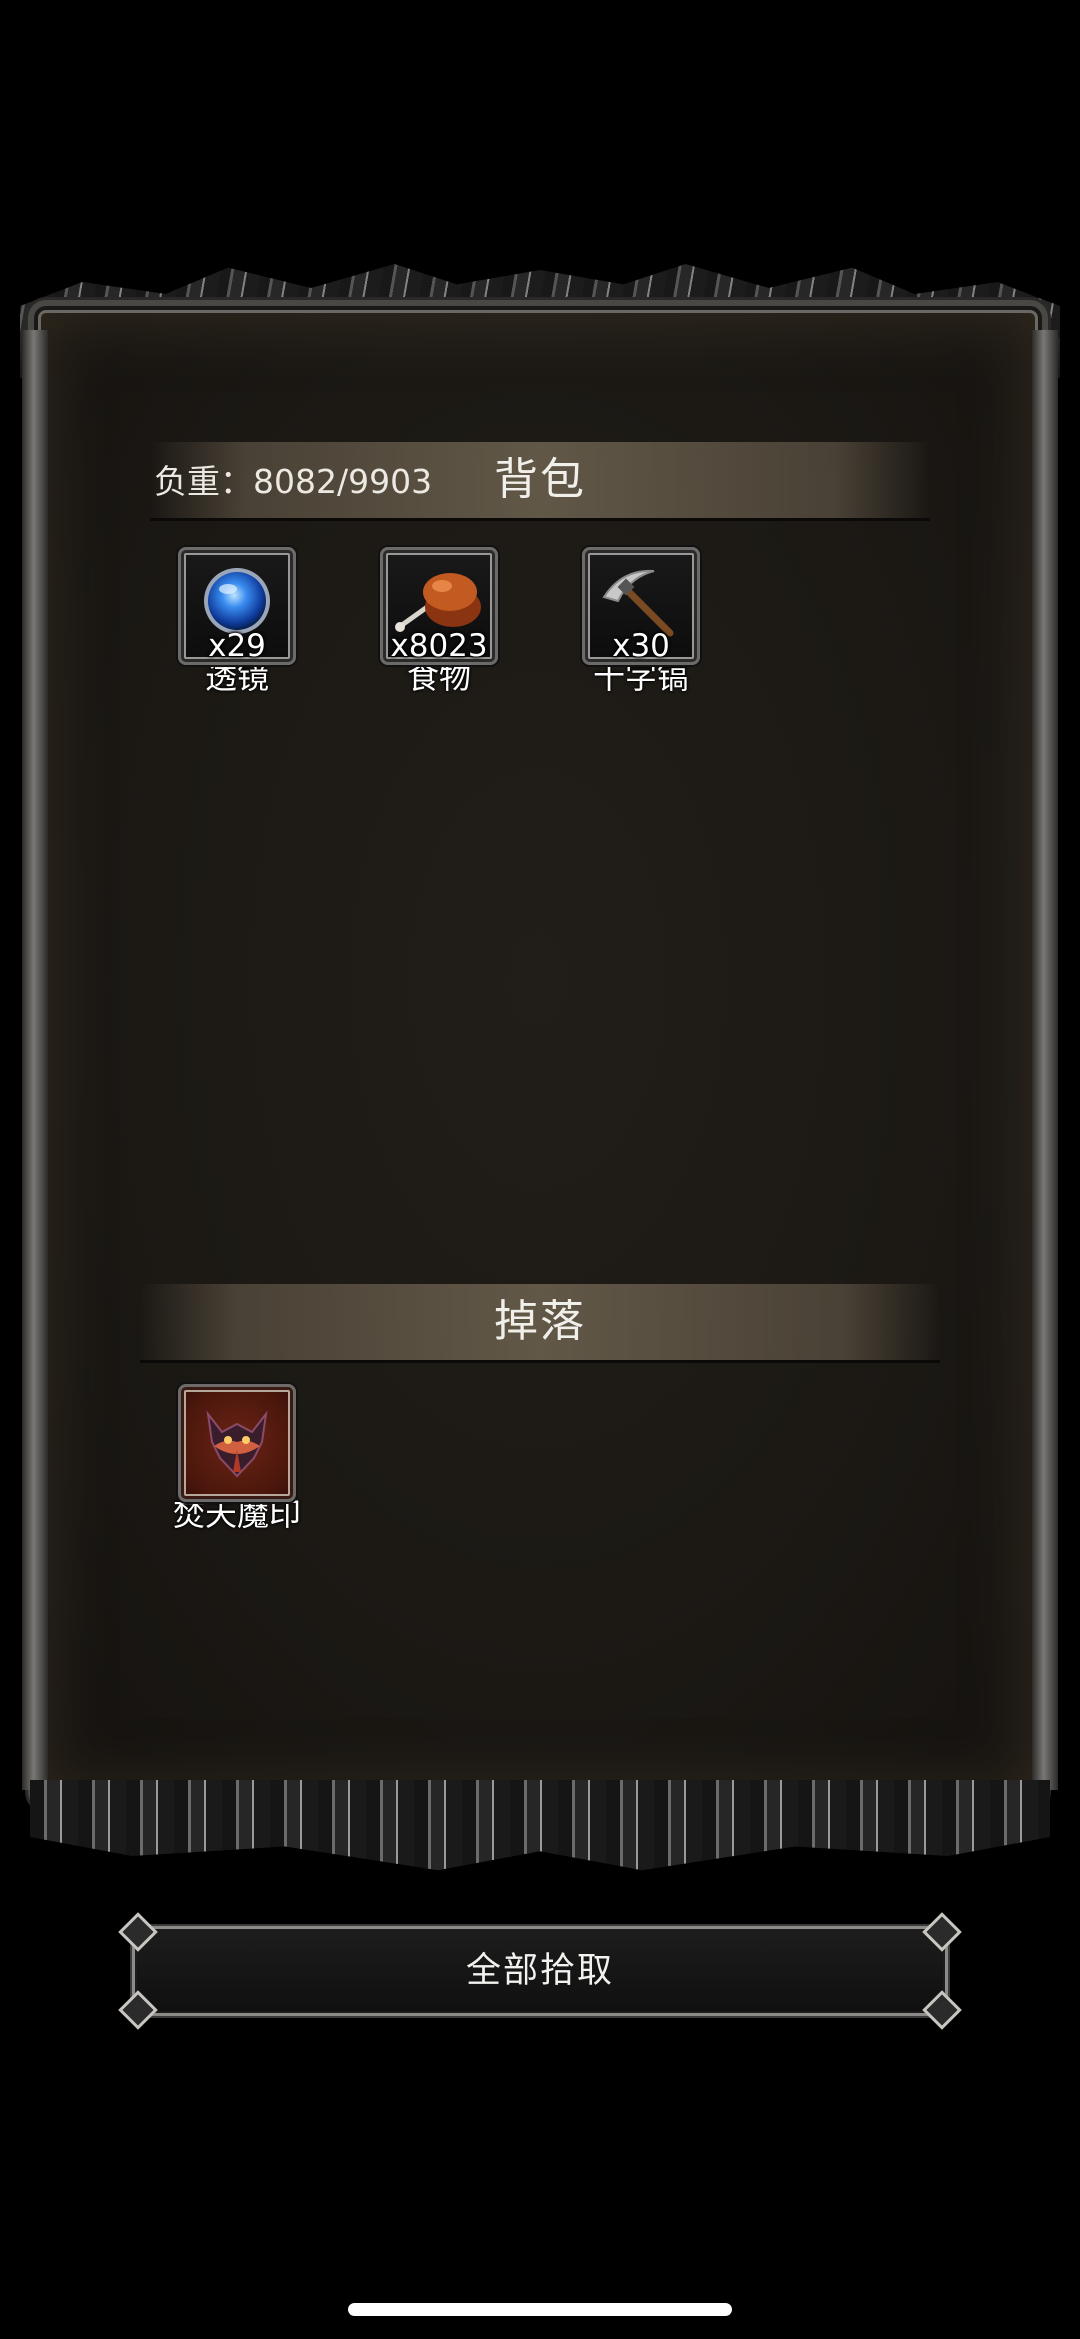 Image resolution: width=1080 pixels, height=2339 pixels. Describe the element at coordinates (439, 646) in the screenshot. I see `item-quantity: x8023` at that location.